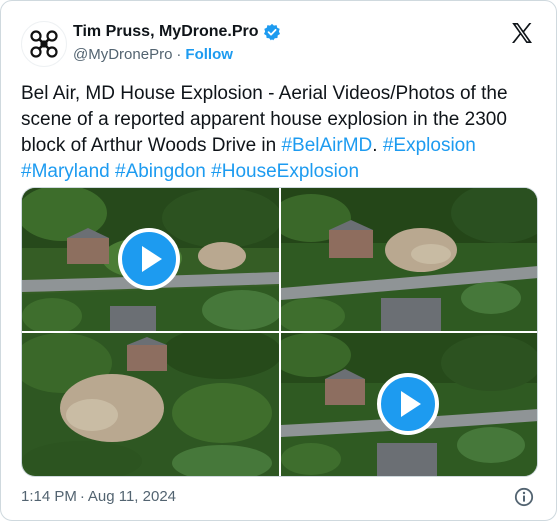  I want to click on author-handle: @MyDronePro, so click(122, 54).